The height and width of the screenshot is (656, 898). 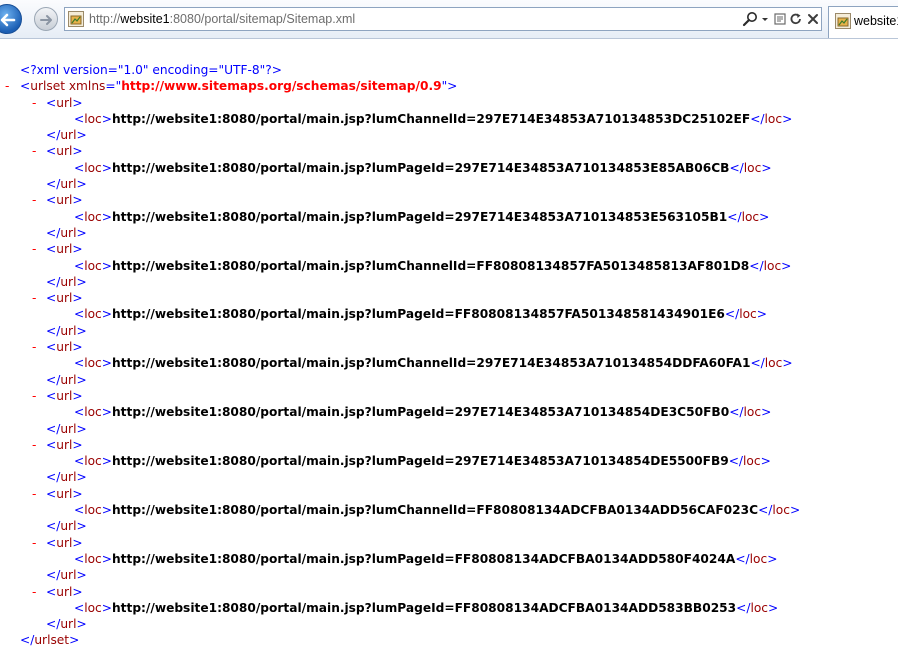 I want to click on url-prefix: http://, so click(x=105, y=19).